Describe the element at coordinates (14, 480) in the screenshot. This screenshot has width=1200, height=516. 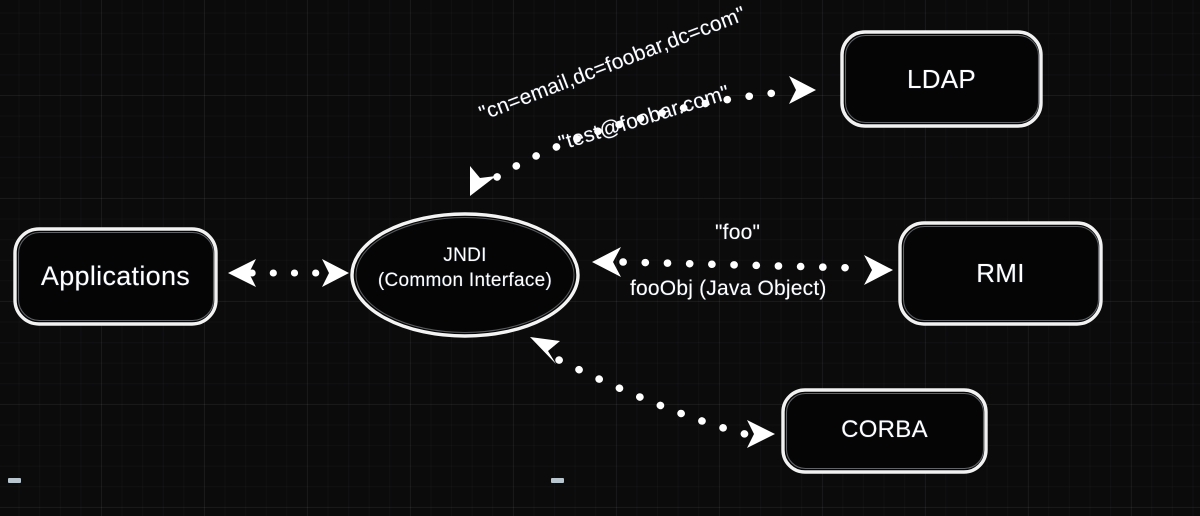
I see `tick-mark-left` at that location.